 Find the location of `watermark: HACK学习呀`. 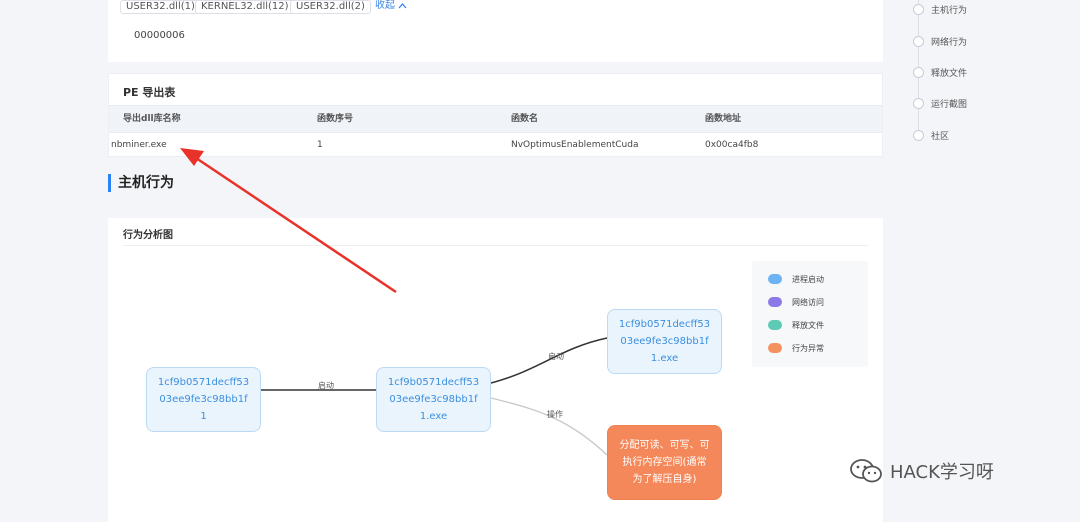

watermark: HACK学习呀 is located at coordinates (921, 471).